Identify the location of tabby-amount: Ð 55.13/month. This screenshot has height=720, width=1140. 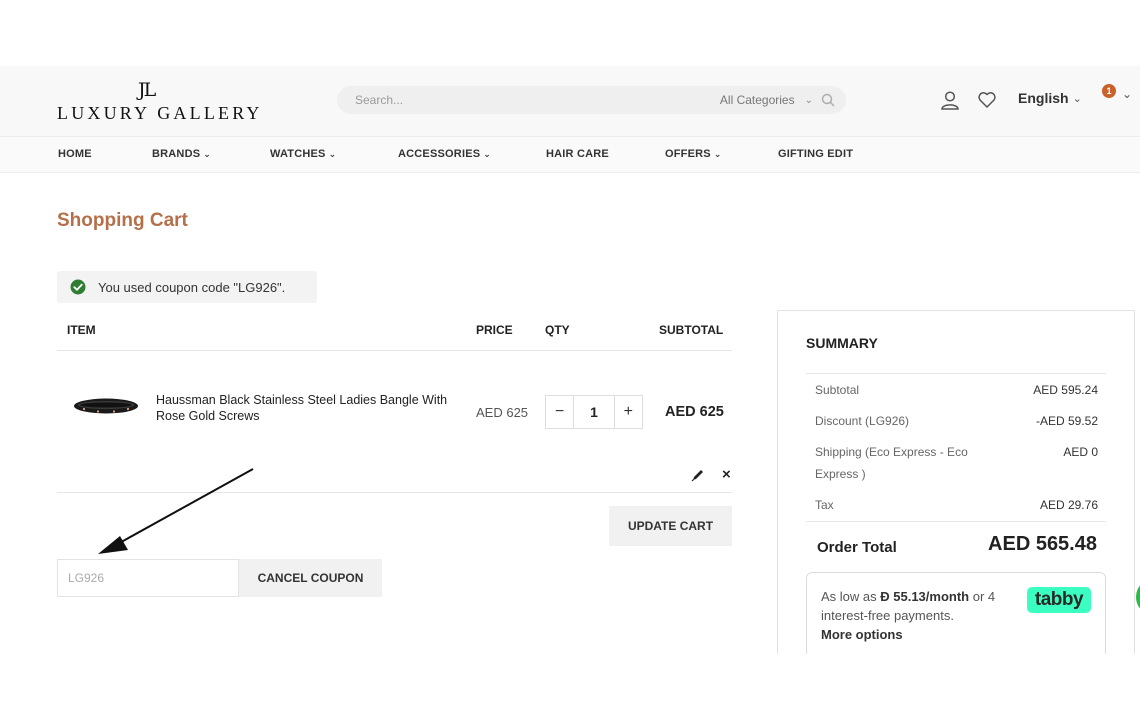
(925, 596).